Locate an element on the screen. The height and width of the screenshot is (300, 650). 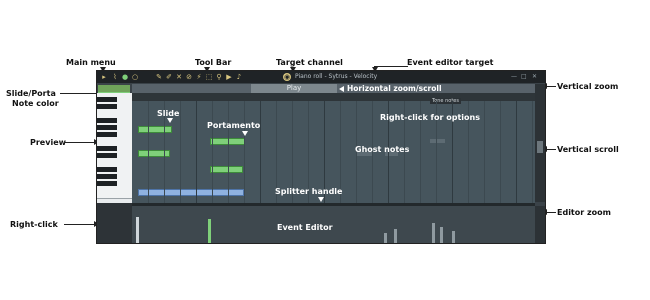
horizontal-zoom-arrow is located at coordinates (341, 89).